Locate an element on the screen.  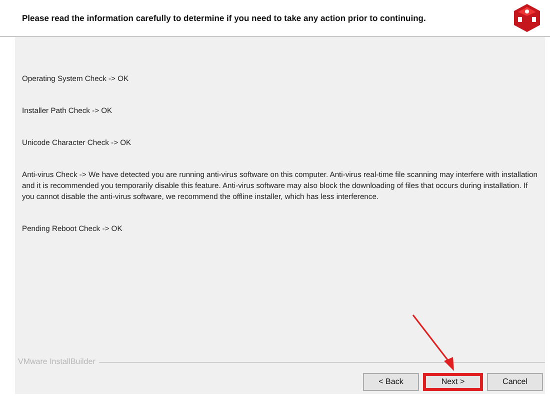
cube-logo-icon is located at coordinates (527, 18).